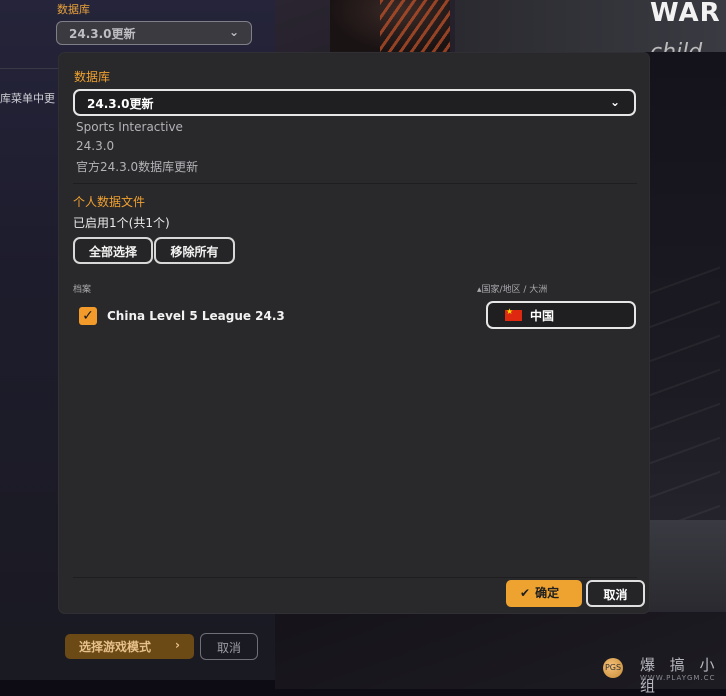  Describe the element at coordinates (82, 288) in the screenshot. I see `files-column-header: 档案` at that location.